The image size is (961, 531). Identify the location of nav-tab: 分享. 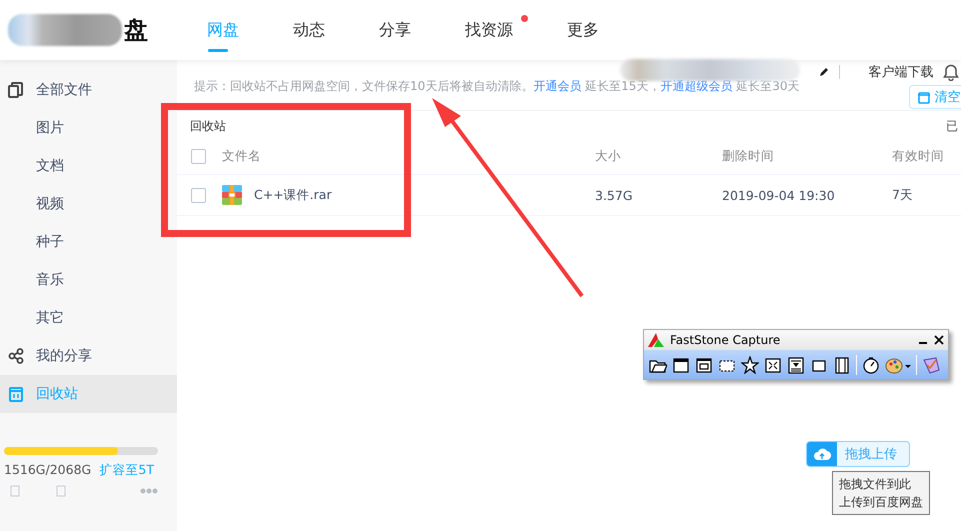
(395, 30).